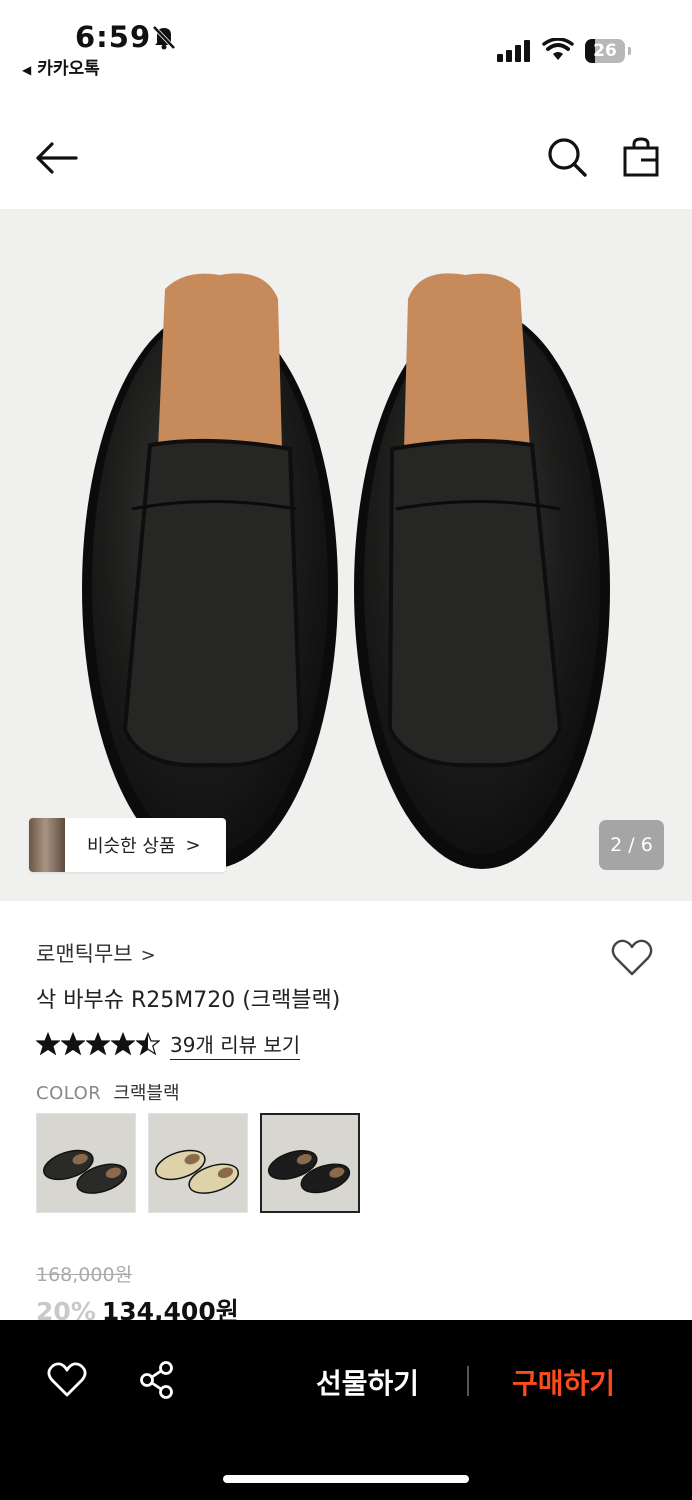 Image resolution: width=692 pixels, height=1500 pixels. I want to click on status-bar: 6:59 ◀ 카카오톡 26, so click(346, 40).